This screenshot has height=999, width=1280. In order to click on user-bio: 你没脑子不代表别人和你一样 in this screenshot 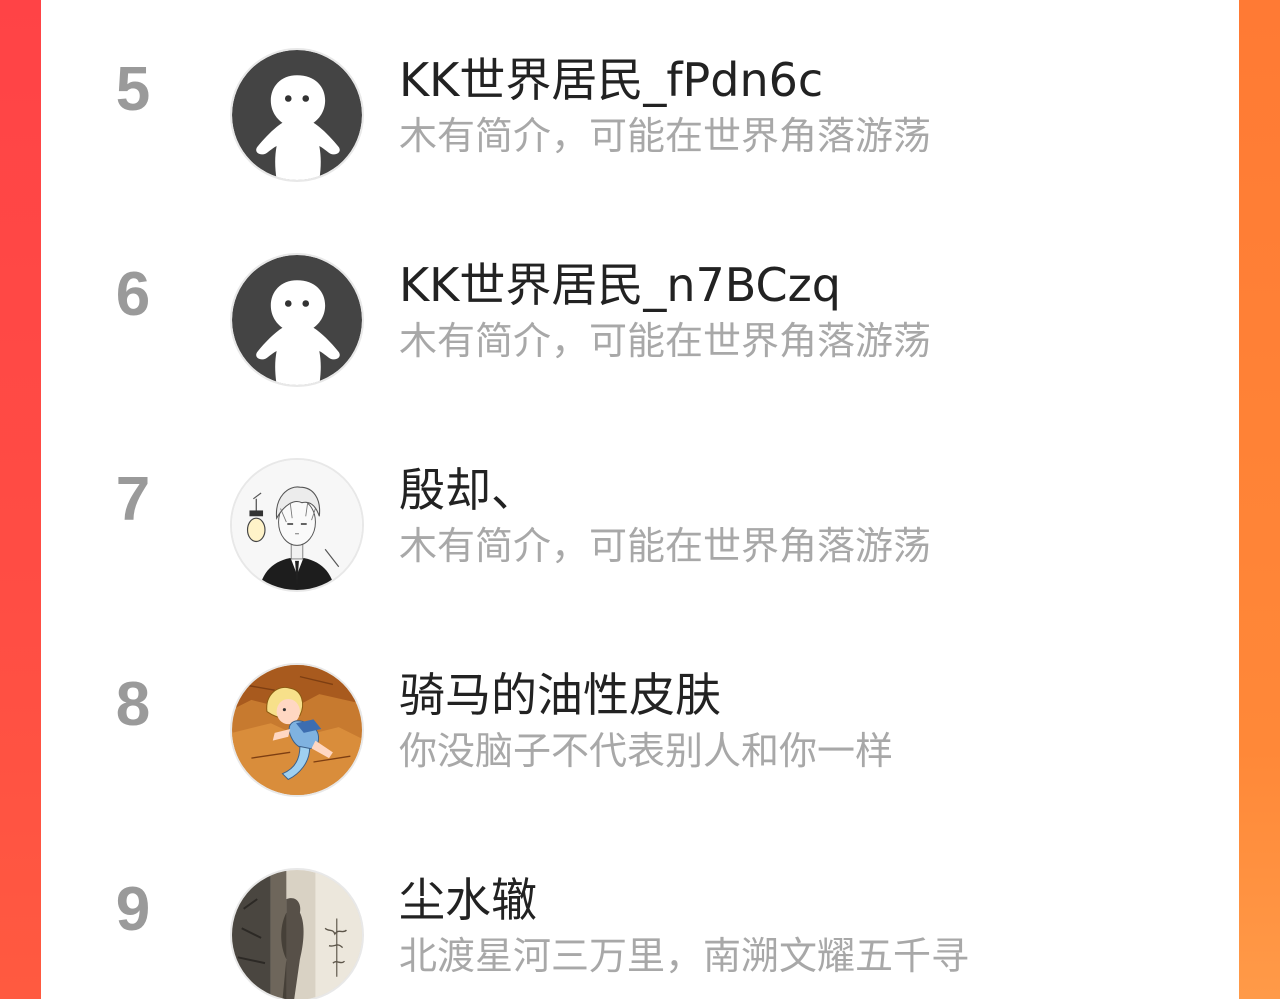, I will do `click(646, 751)`.